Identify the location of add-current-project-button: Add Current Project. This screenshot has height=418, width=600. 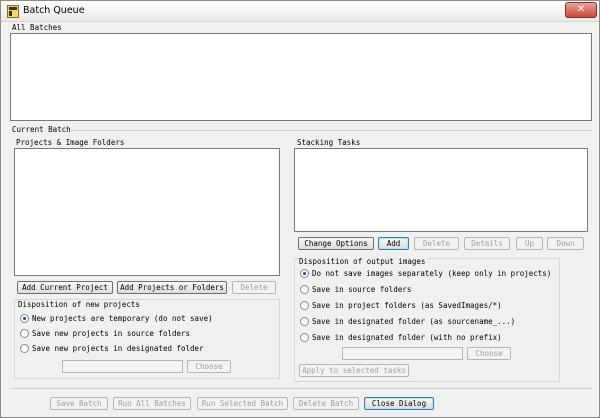
(65, 287).